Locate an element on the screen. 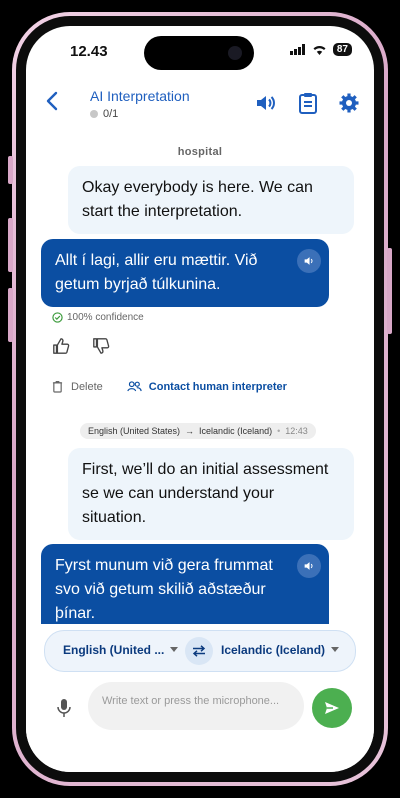  swap-languages-button is located at coordinates (199, 651).